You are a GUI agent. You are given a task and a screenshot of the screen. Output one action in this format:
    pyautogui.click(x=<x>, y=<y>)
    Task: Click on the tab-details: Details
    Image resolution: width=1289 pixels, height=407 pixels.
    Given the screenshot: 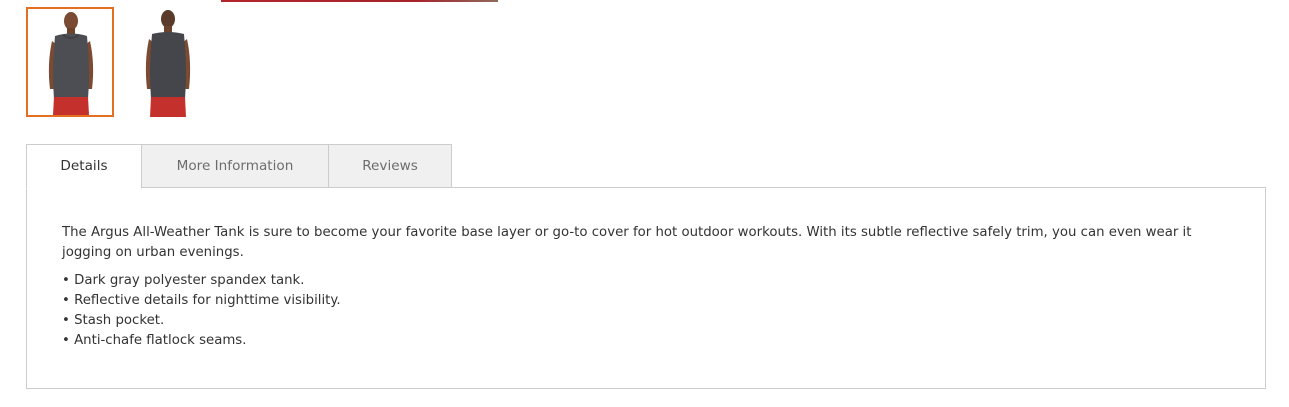 What is the action you would take?
    pyautogui.click(x=84, y=166)
    